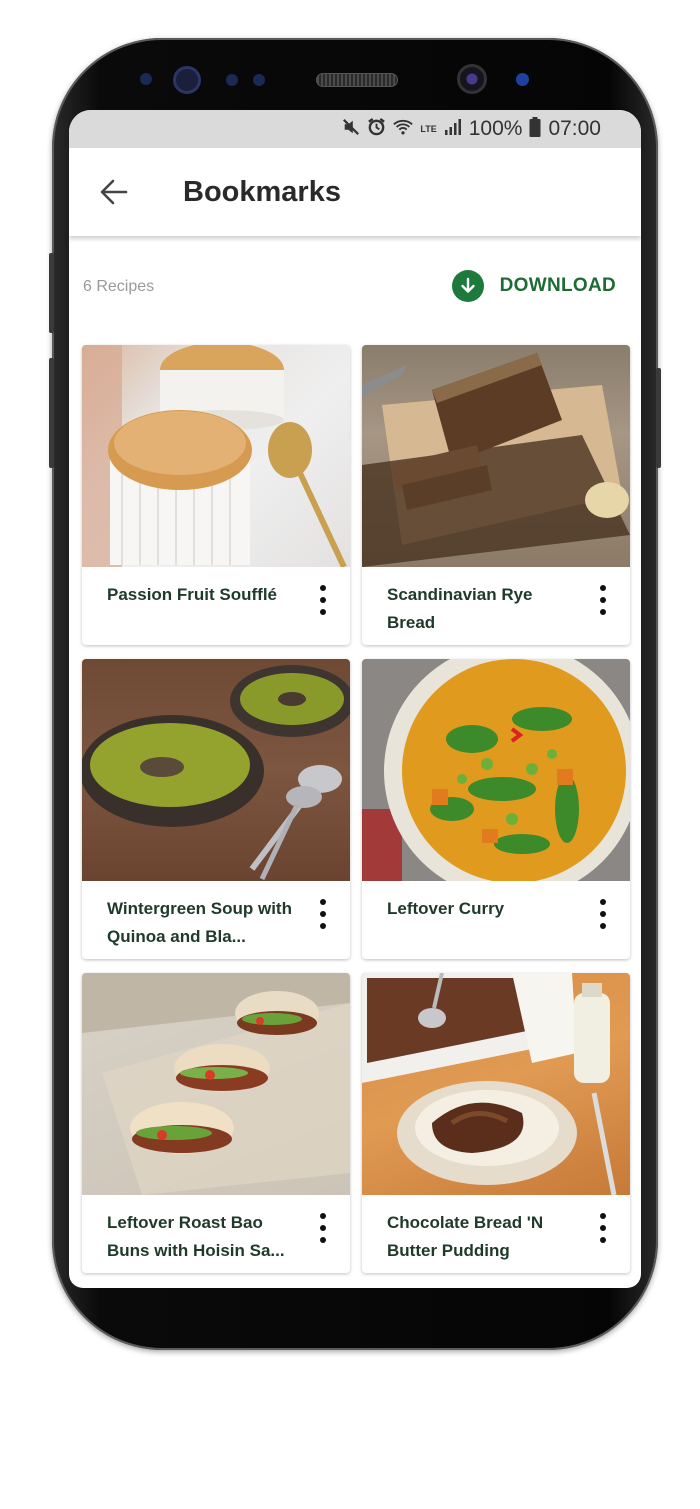 This screenshot has width=700, height=1509. I want to click on status-bar: LTE 100% 07:00, so click(355, 129).